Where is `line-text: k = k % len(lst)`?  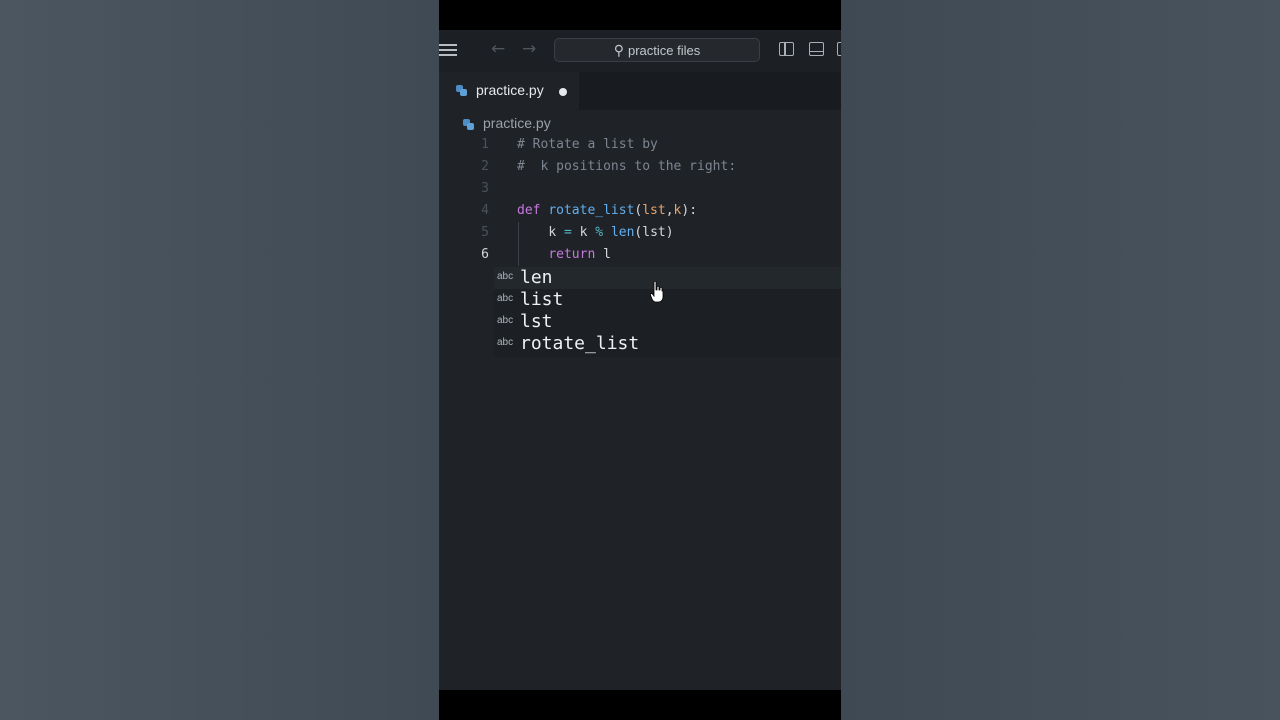 line-text: k = k % len(lst) is located at coordinates (611, 232).